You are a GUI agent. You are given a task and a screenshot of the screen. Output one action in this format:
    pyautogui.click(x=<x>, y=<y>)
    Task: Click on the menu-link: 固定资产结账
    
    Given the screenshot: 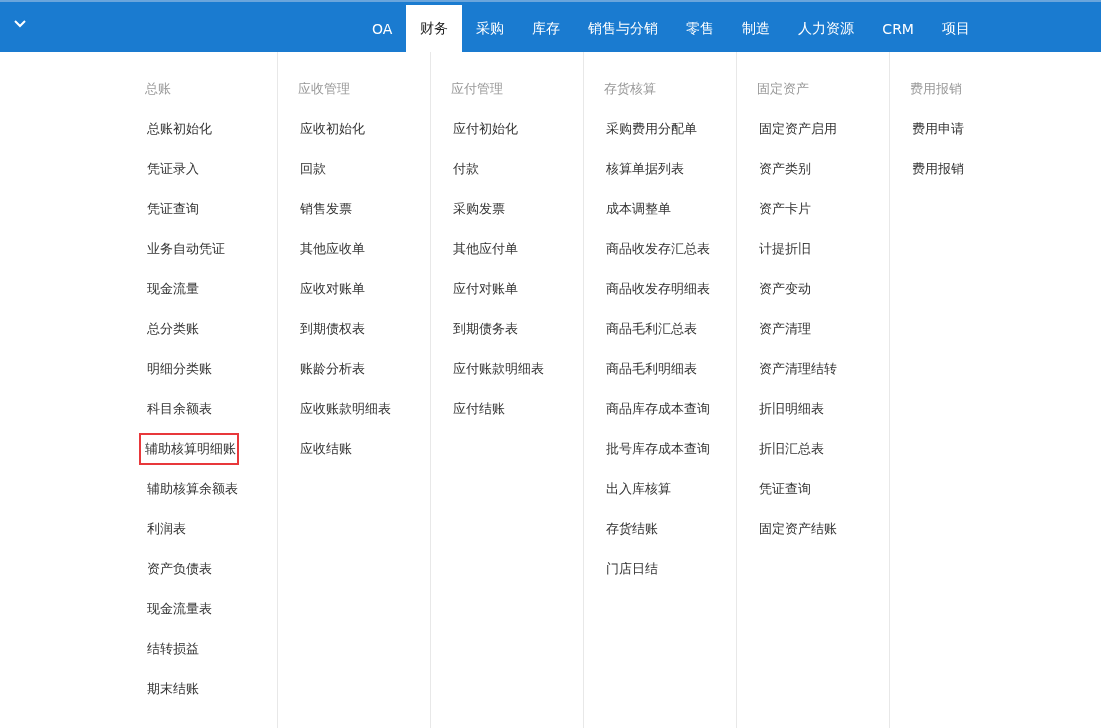 What is the action you would take?
    pyautogui.click(x=798, y=529)
    